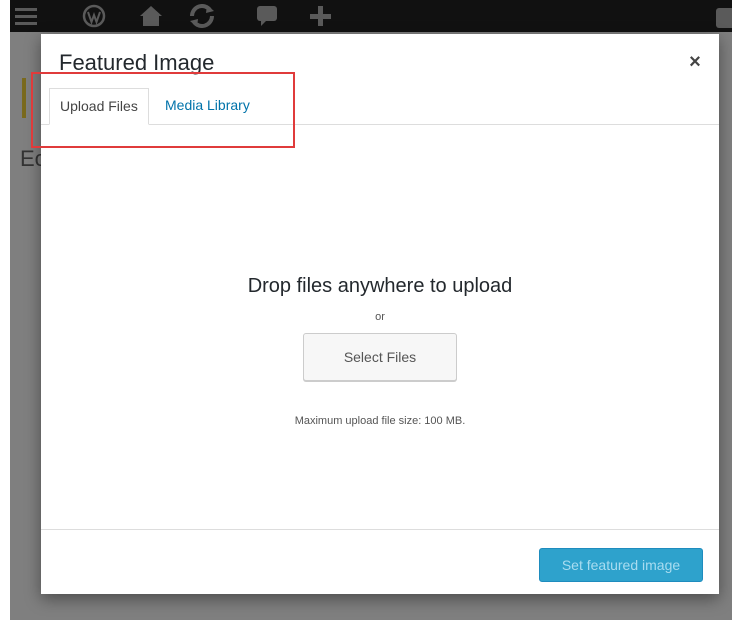  I want to click on tab-media-library: Media Library, so click(207, 106).